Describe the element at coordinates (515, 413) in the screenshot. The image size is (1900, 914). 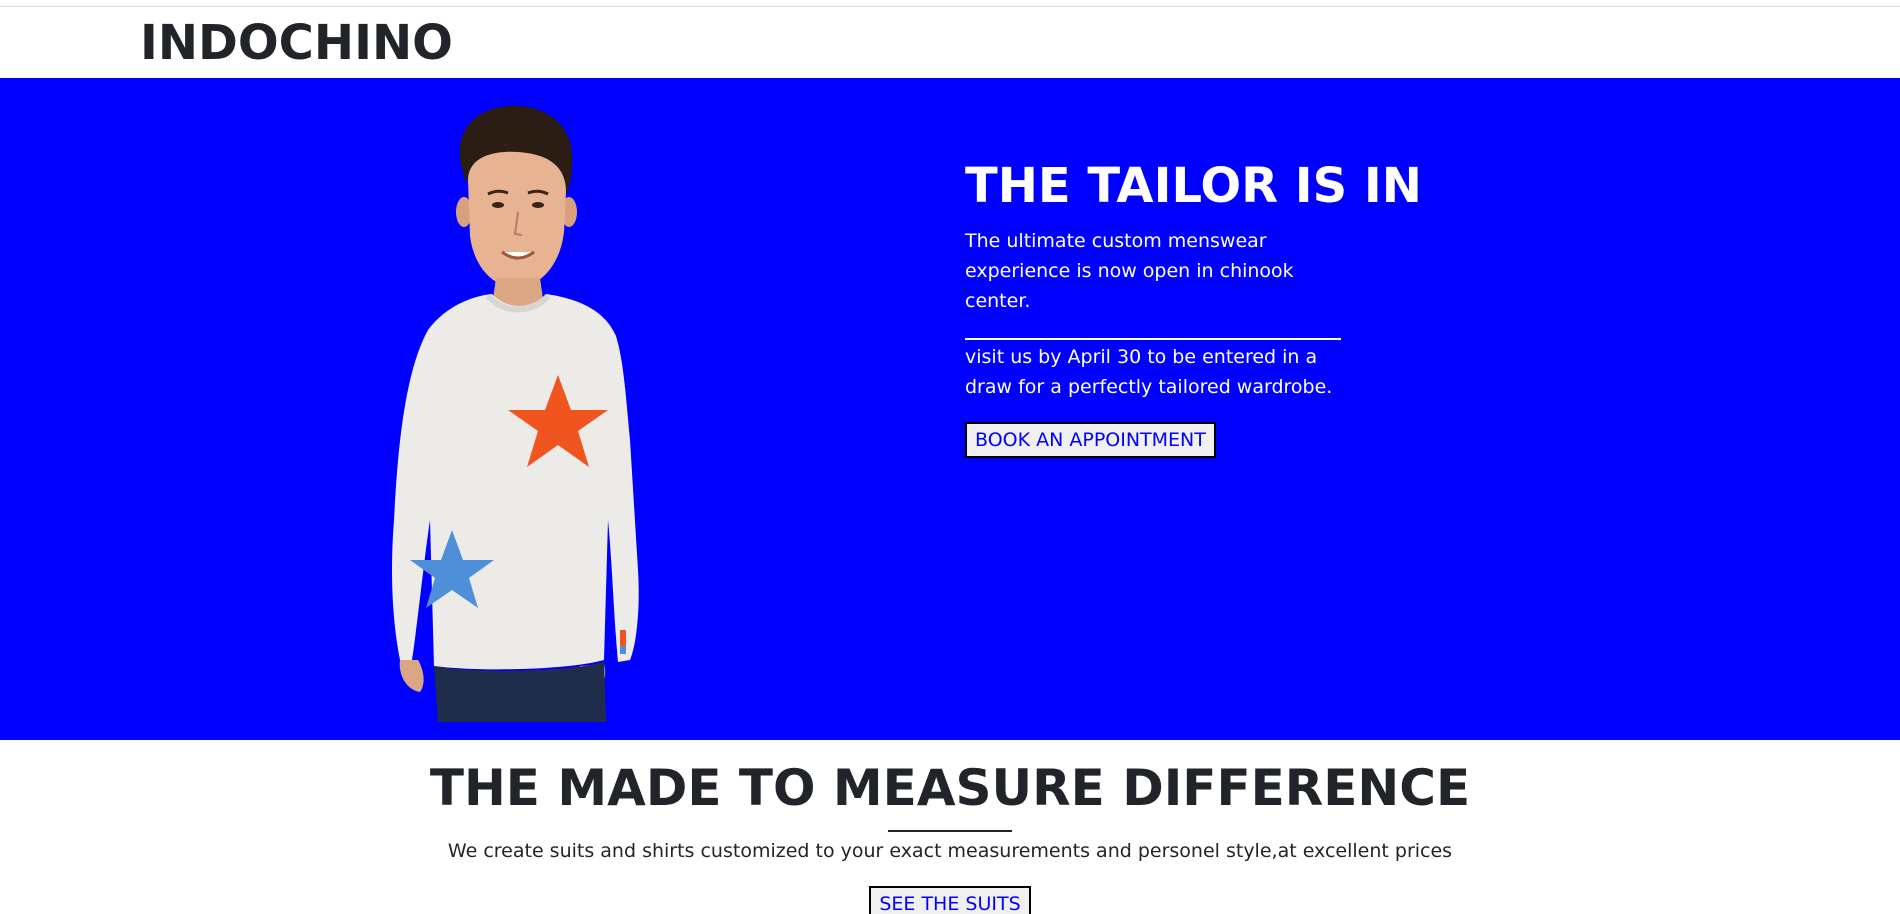
I see `hero-model-image` at that location.